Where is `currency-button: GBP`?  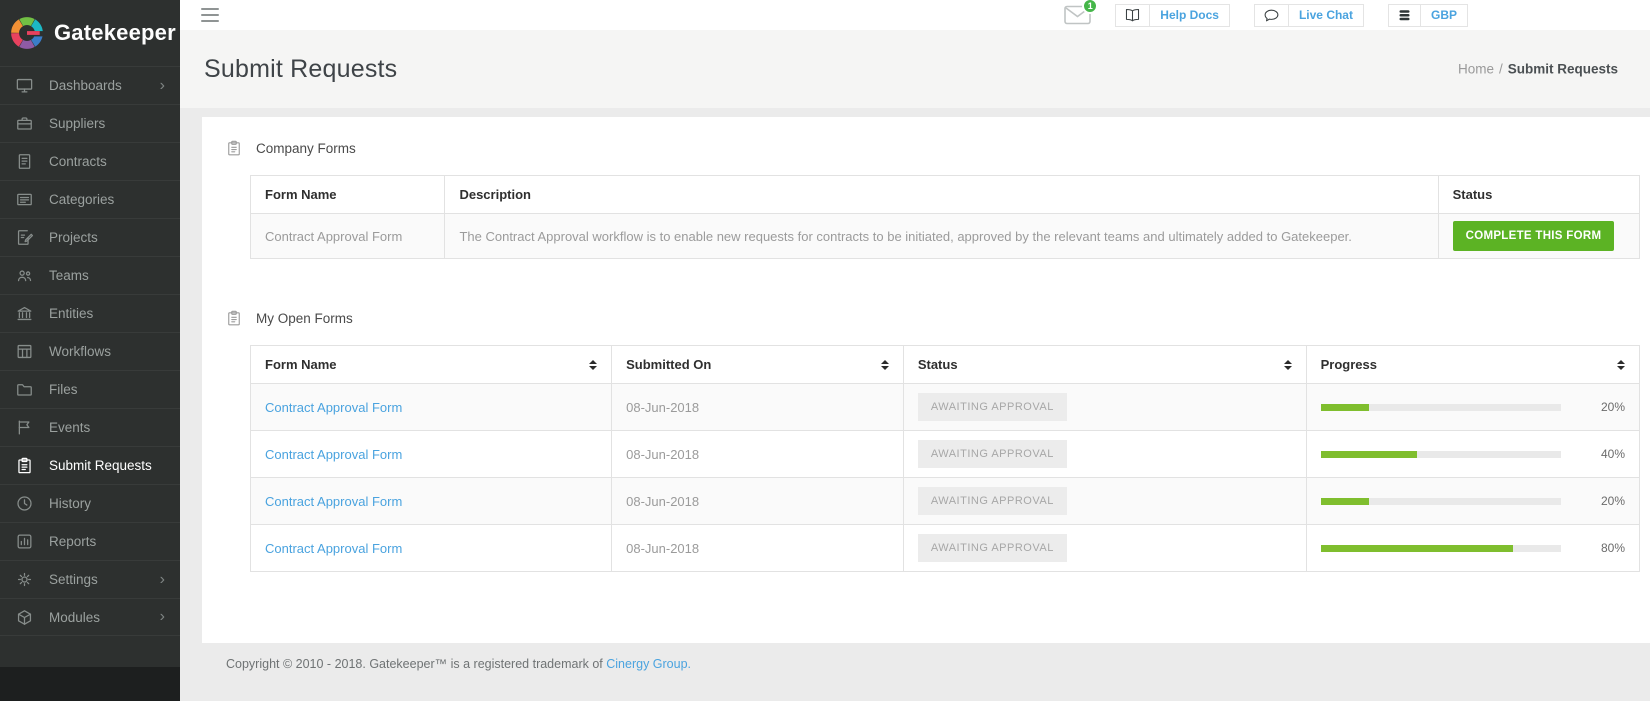
currency-button: GBP is located at coordinates (1427, 15).